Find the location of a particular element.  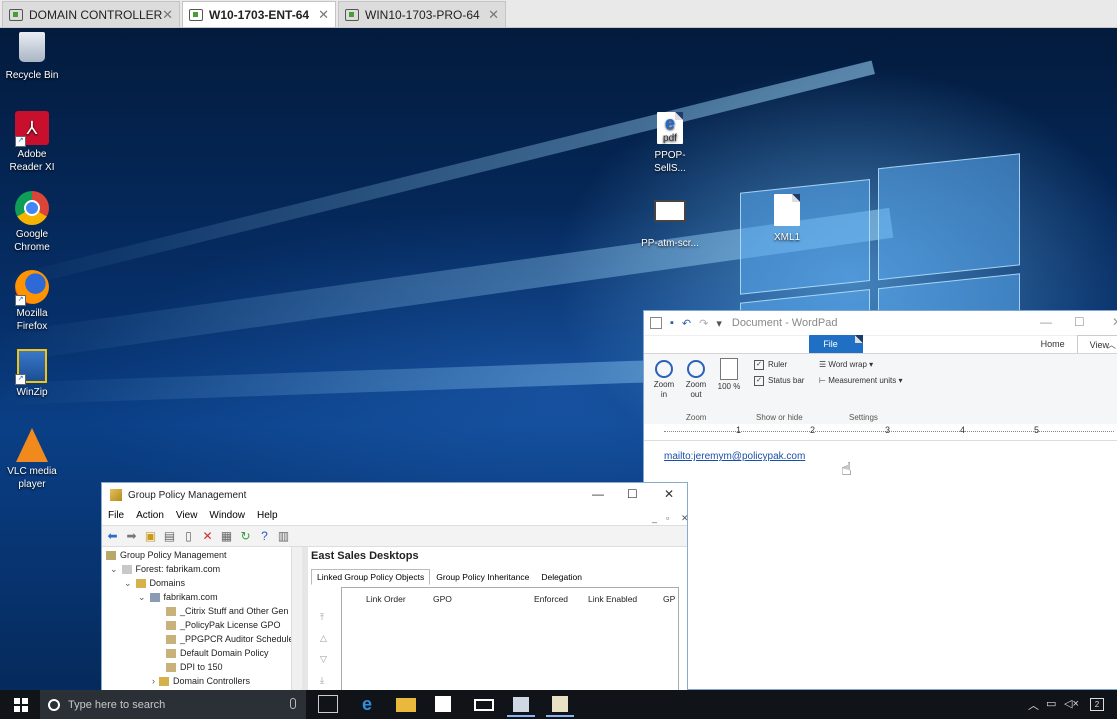

ruler-number: 1 is located at coordinates (739, 430).